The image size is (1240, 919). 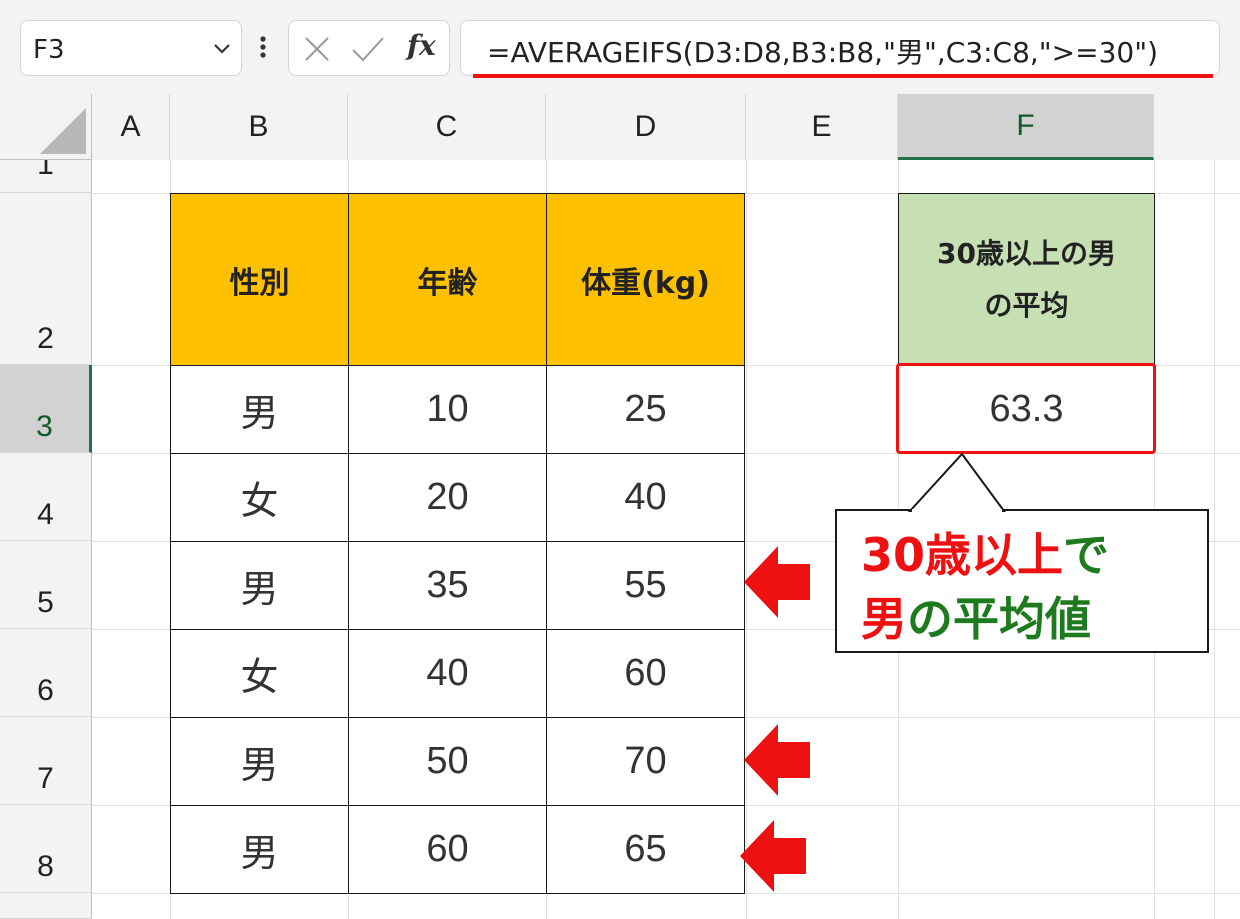 What do you see at coordinates (222, 48) in the screenshot?
I see `chevron-down-icon` at bounding box center [222, 48].